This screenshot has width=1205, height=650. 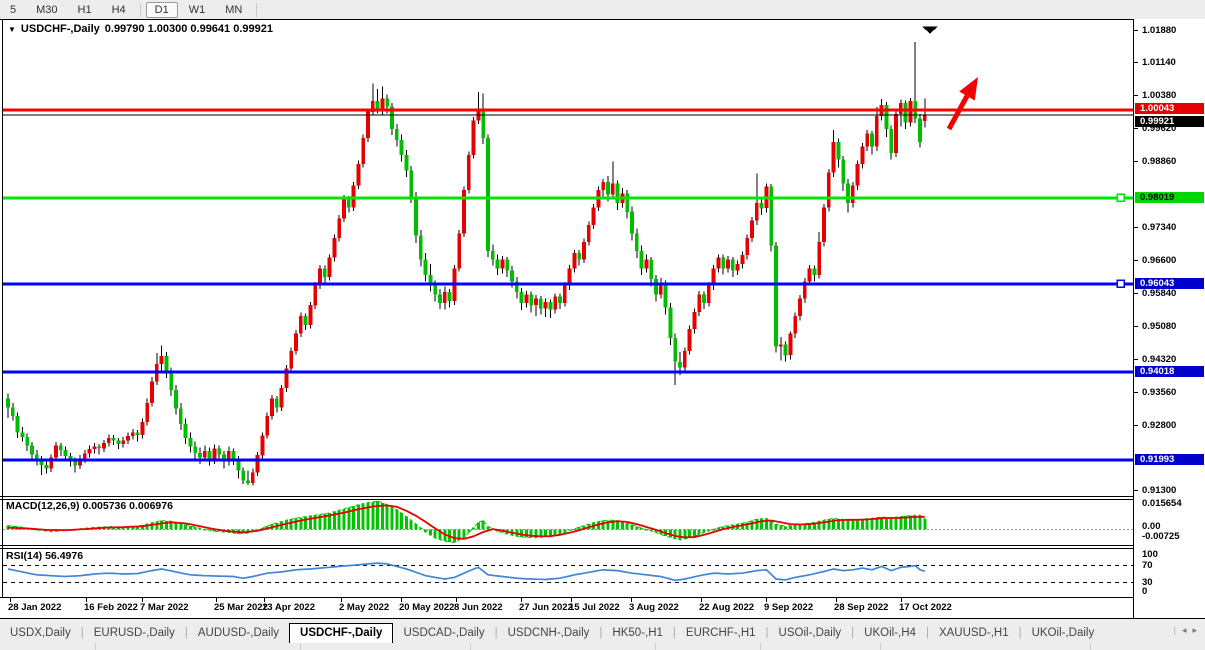 What do you see at coordinates (549, 633) in the screenshot?
I see `tab-usdcnh-daily: USDCNH-,Daily` at bounding box center [549, 633].